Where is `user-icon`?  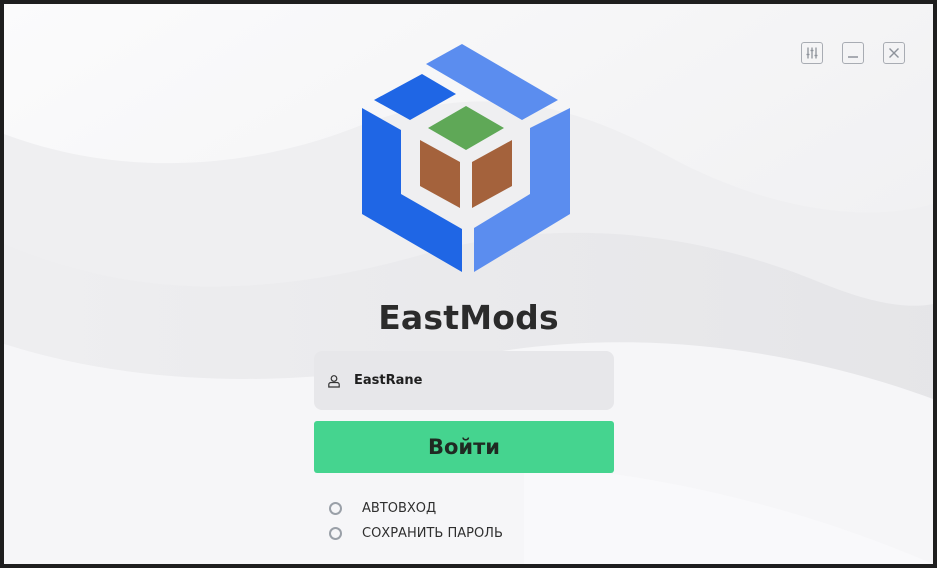
user-icon is located at coordinates (334, 381).